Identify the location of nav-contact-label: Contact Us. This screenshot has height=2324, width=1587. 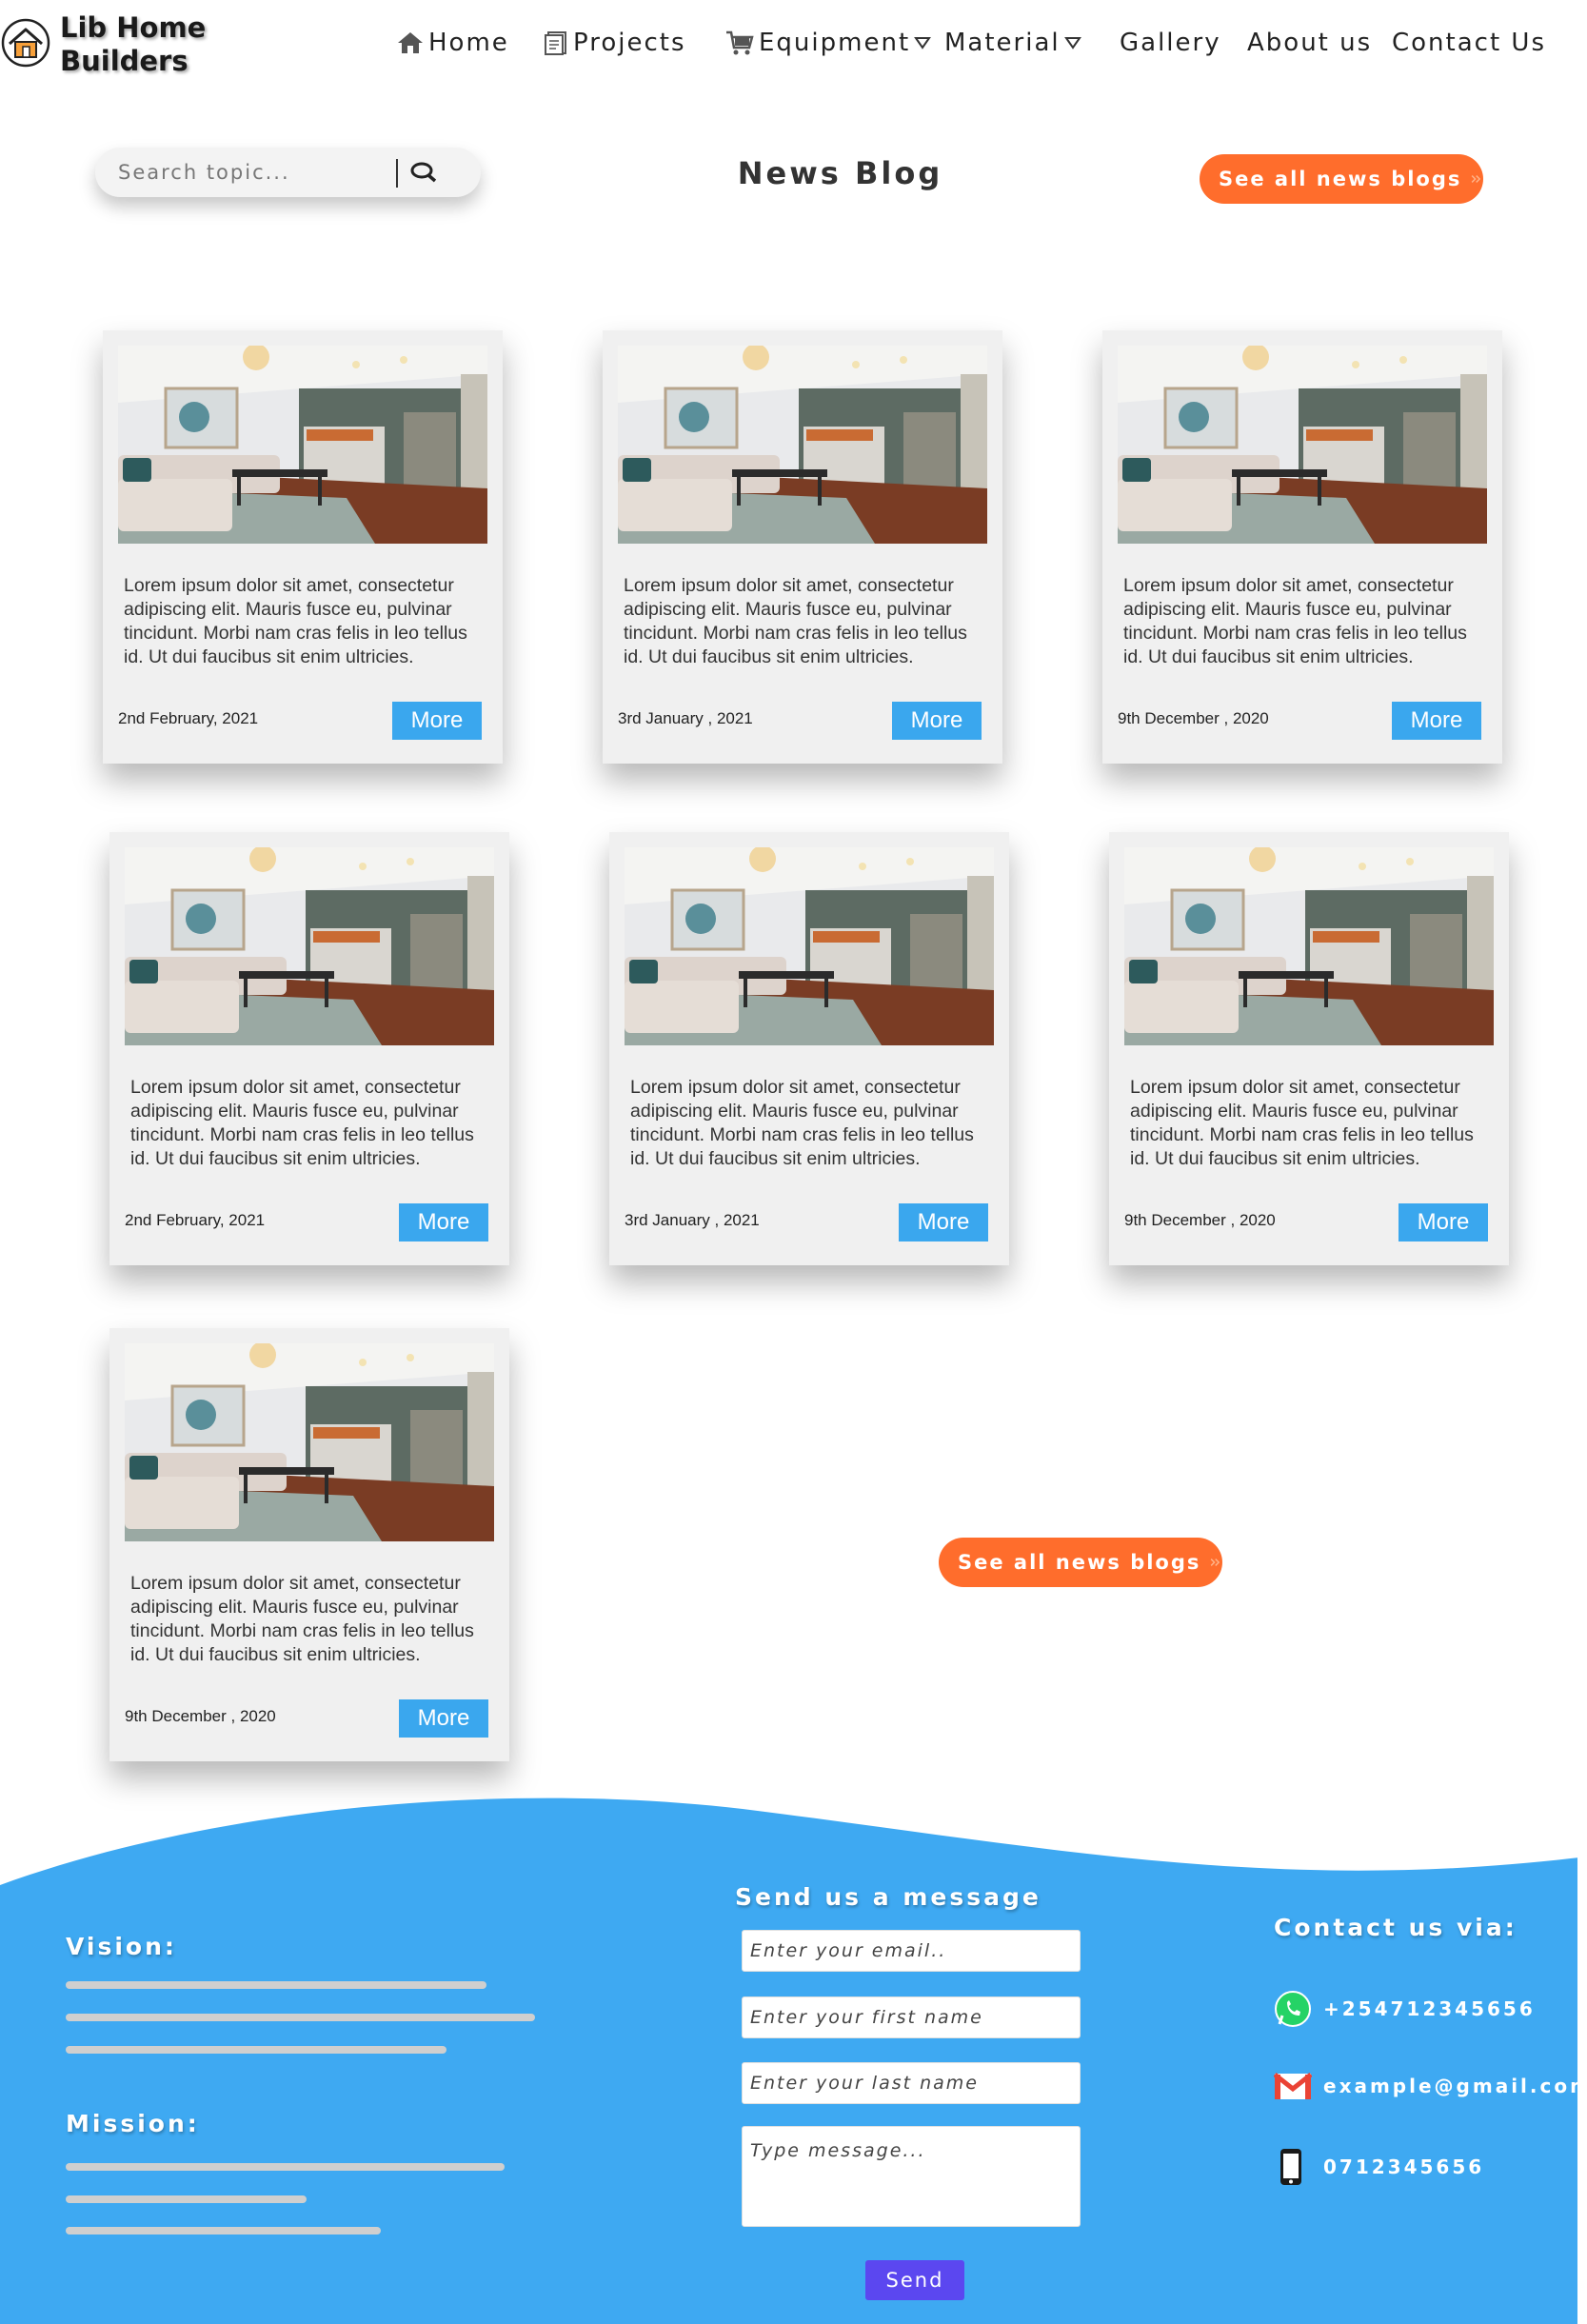
(1469, 43).